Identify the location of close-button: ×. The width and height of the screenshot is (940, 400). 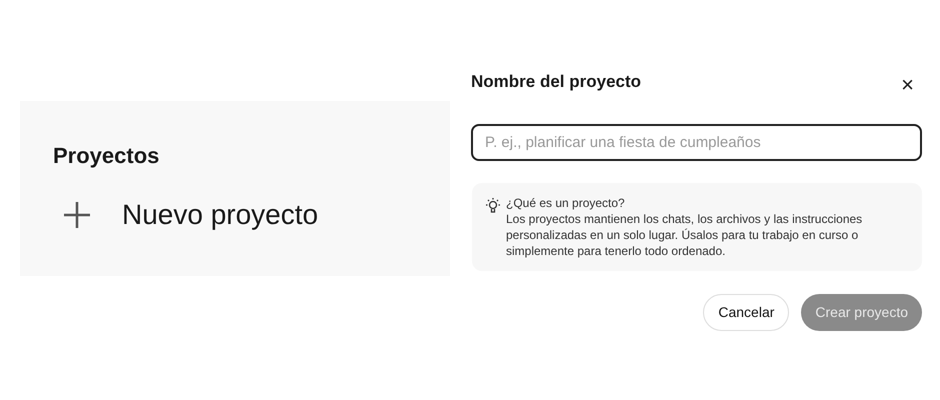
(907, 85).